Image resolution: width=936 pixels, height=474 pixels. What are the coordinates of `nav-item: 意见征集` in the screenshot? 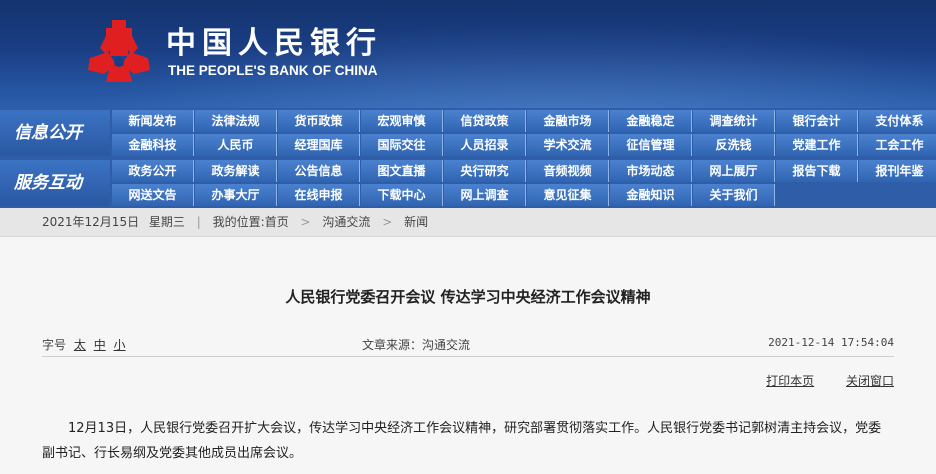 It's located at (568, 195).